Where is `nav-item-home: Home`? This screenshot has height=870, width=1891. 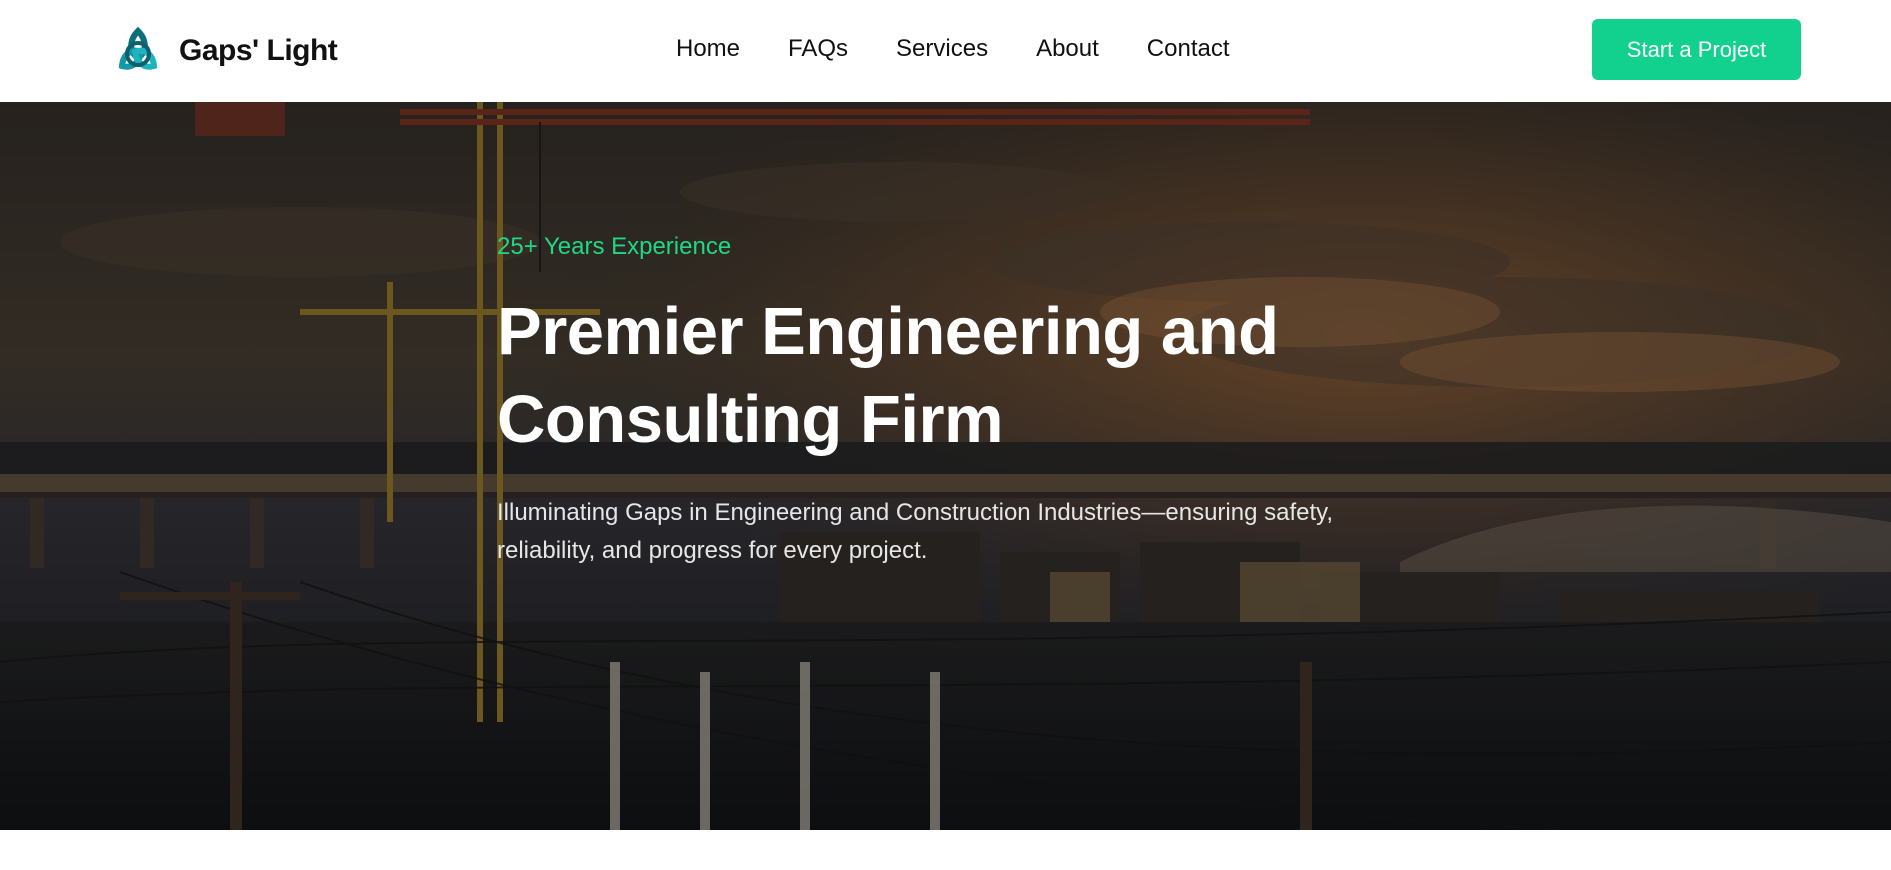 nav-item-home: Home is located at coordinates (708, 49).